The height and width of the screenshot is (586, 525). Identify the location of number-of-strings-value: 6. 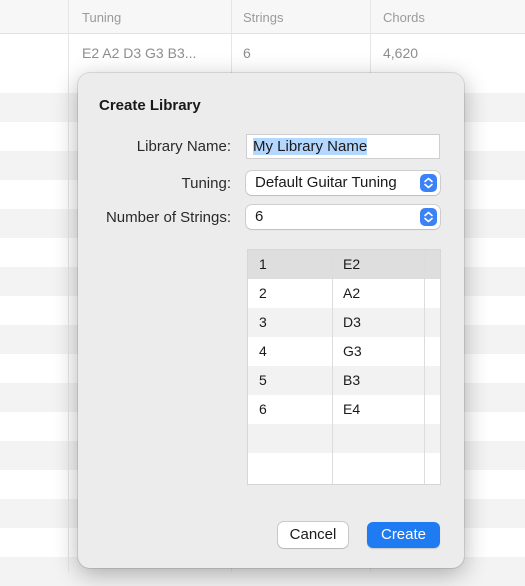
(259, 216).